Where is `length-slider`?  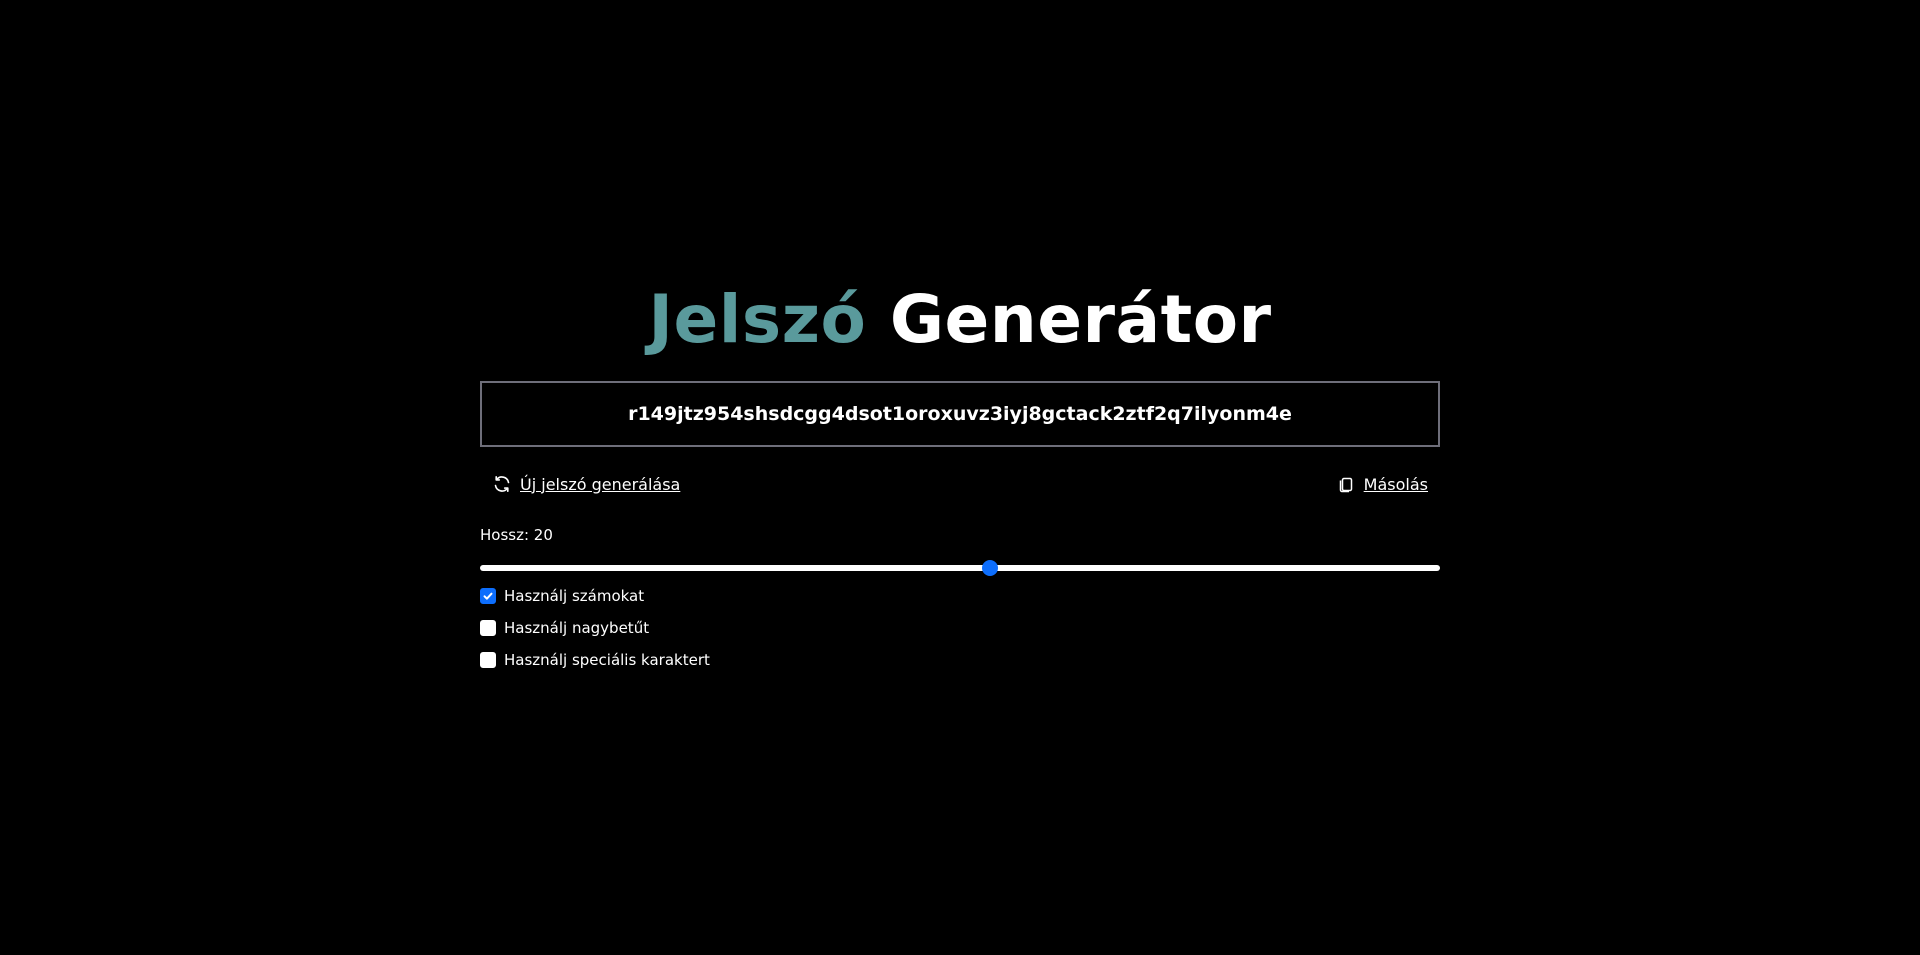
length-slider is located at coordinates (960, 568).